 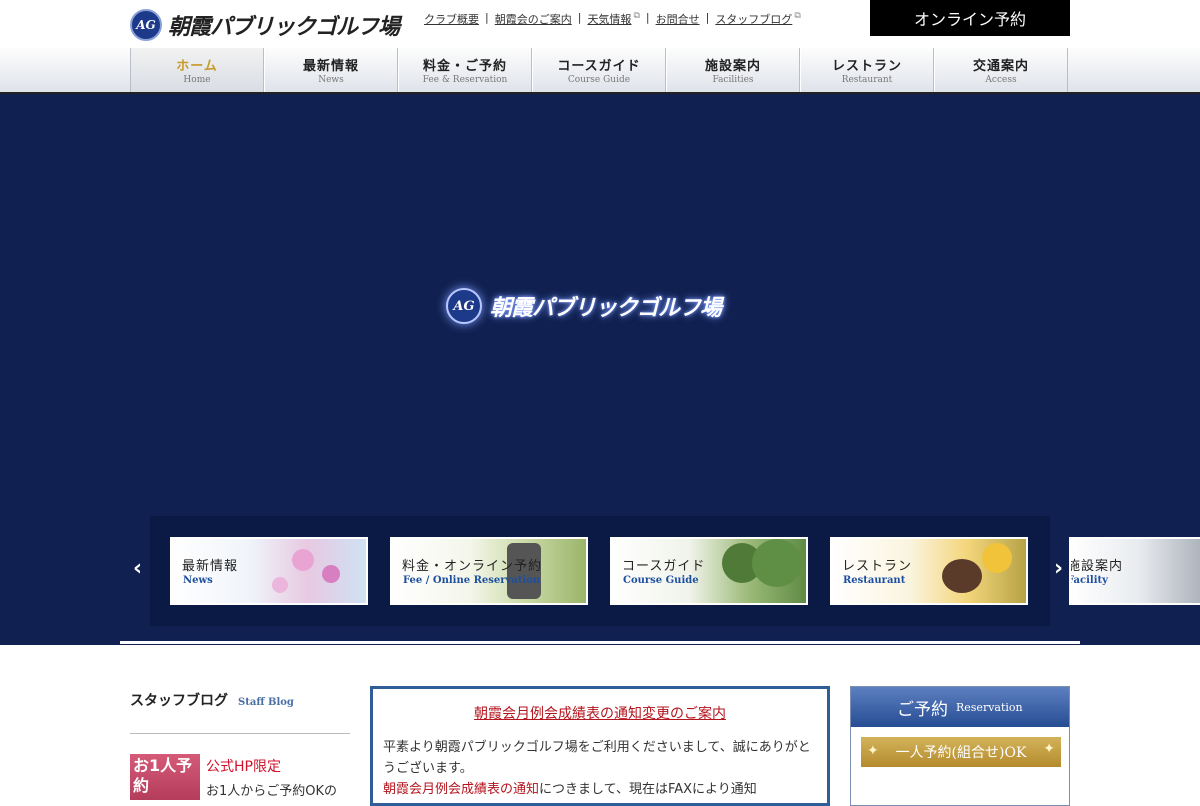 What do you see at coordinates (197, 80) in the screenshot?
I see `nav-label-en: Home` at bounding box center [197, 80].